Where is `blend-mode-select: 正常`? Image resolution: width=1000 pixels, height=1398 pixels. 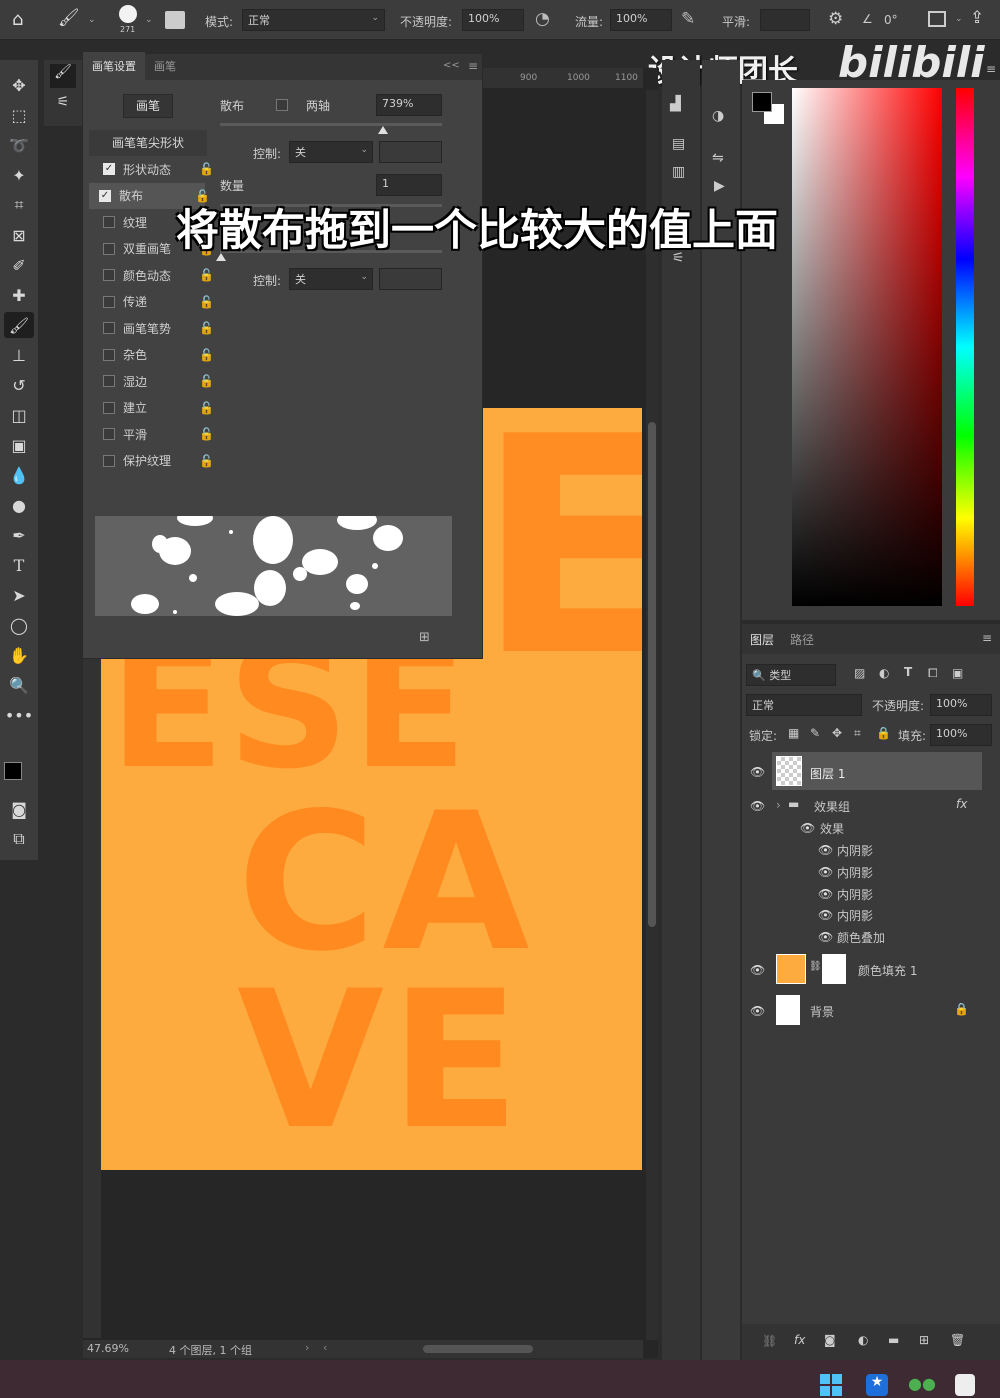 blend-mode-select: 正常 is located at coordinates (804, 705).